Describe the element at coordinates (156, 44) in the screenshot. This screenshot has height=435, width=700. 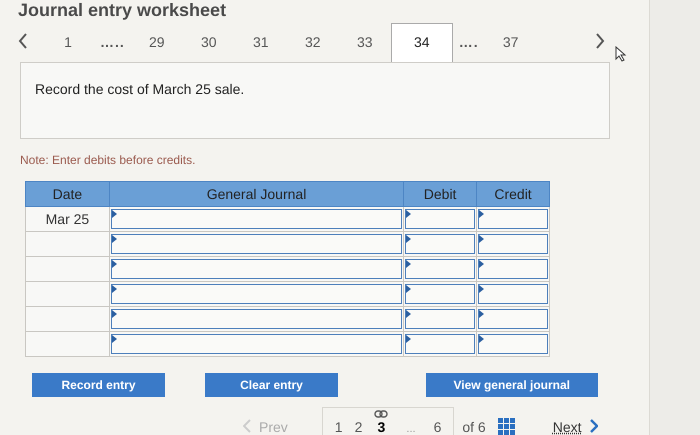
I see `question-tab: 29` at that location.